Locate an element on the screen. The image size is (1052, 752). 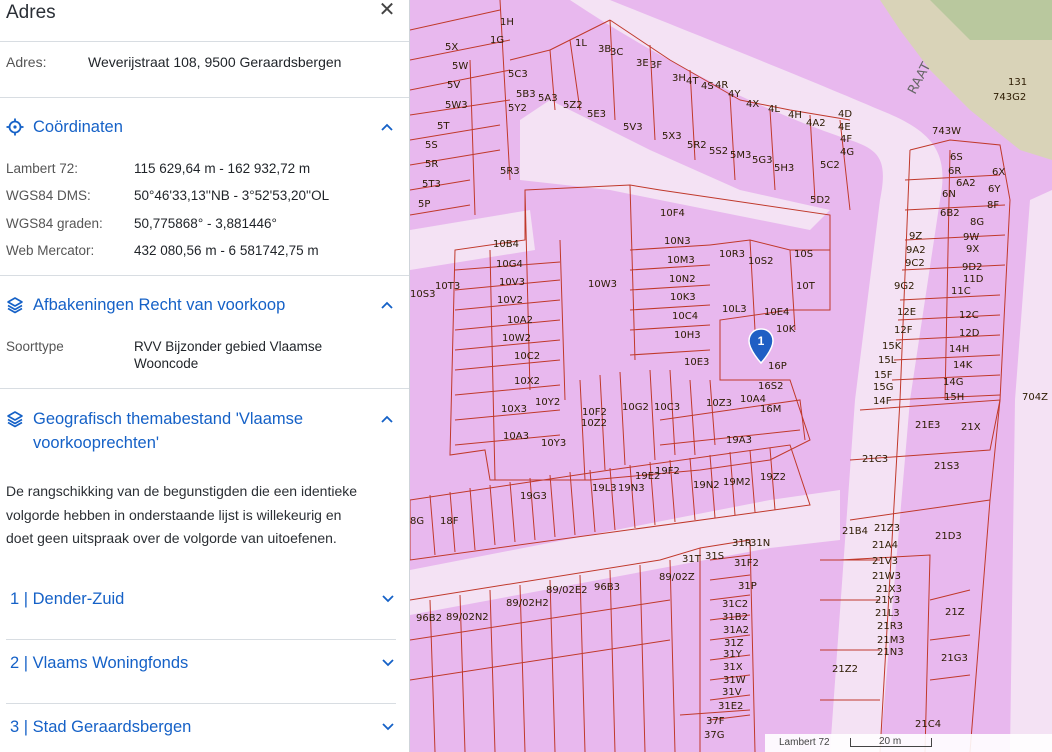
parcel-label: 31W is located at coordinates (734, 680).